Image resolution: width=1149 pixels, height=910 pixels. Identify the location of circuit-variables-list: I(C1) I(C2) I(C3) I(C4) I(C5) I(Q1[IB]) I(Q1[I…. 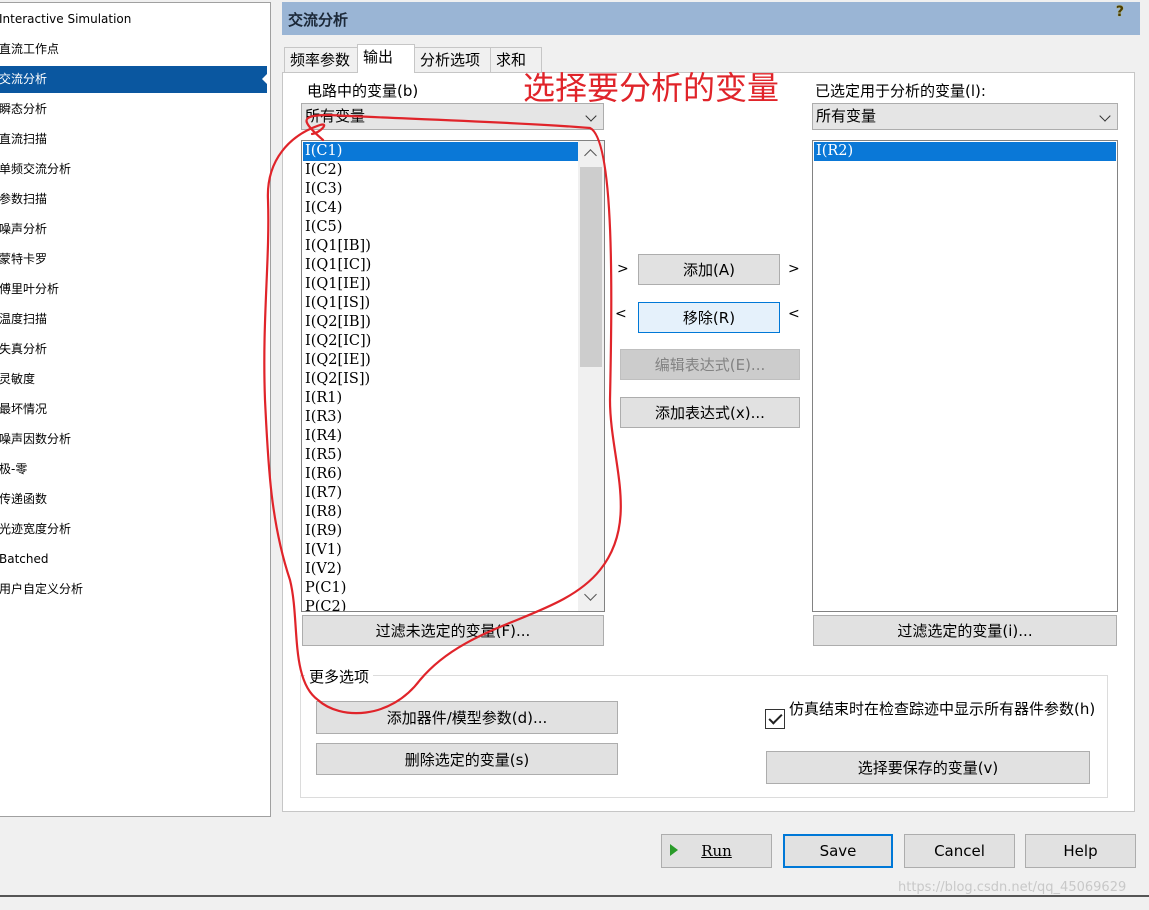
(453, 376).